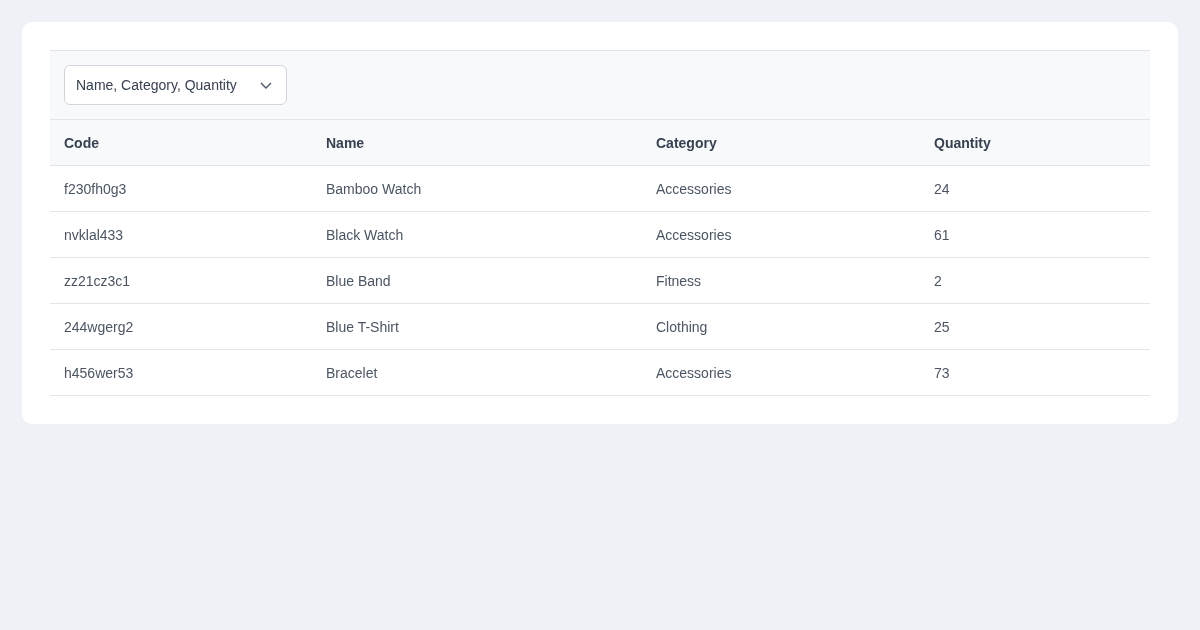  I want to click on table-cell: nvklal433, so click(181, 235).